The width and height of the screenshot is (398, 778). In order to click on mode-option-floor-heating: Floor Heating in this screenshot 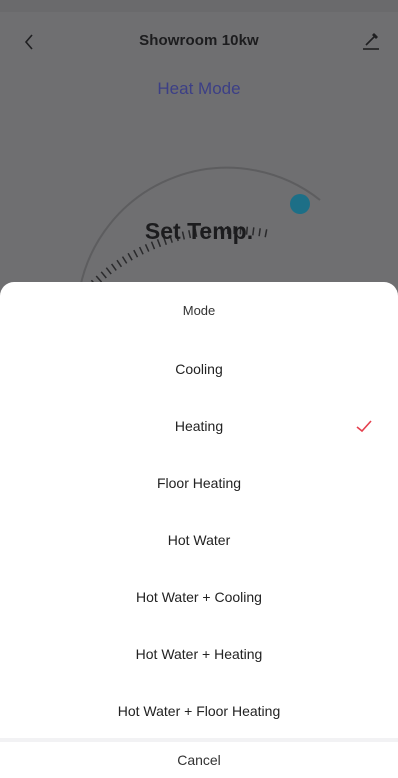, I will do `click(199, 483)`.